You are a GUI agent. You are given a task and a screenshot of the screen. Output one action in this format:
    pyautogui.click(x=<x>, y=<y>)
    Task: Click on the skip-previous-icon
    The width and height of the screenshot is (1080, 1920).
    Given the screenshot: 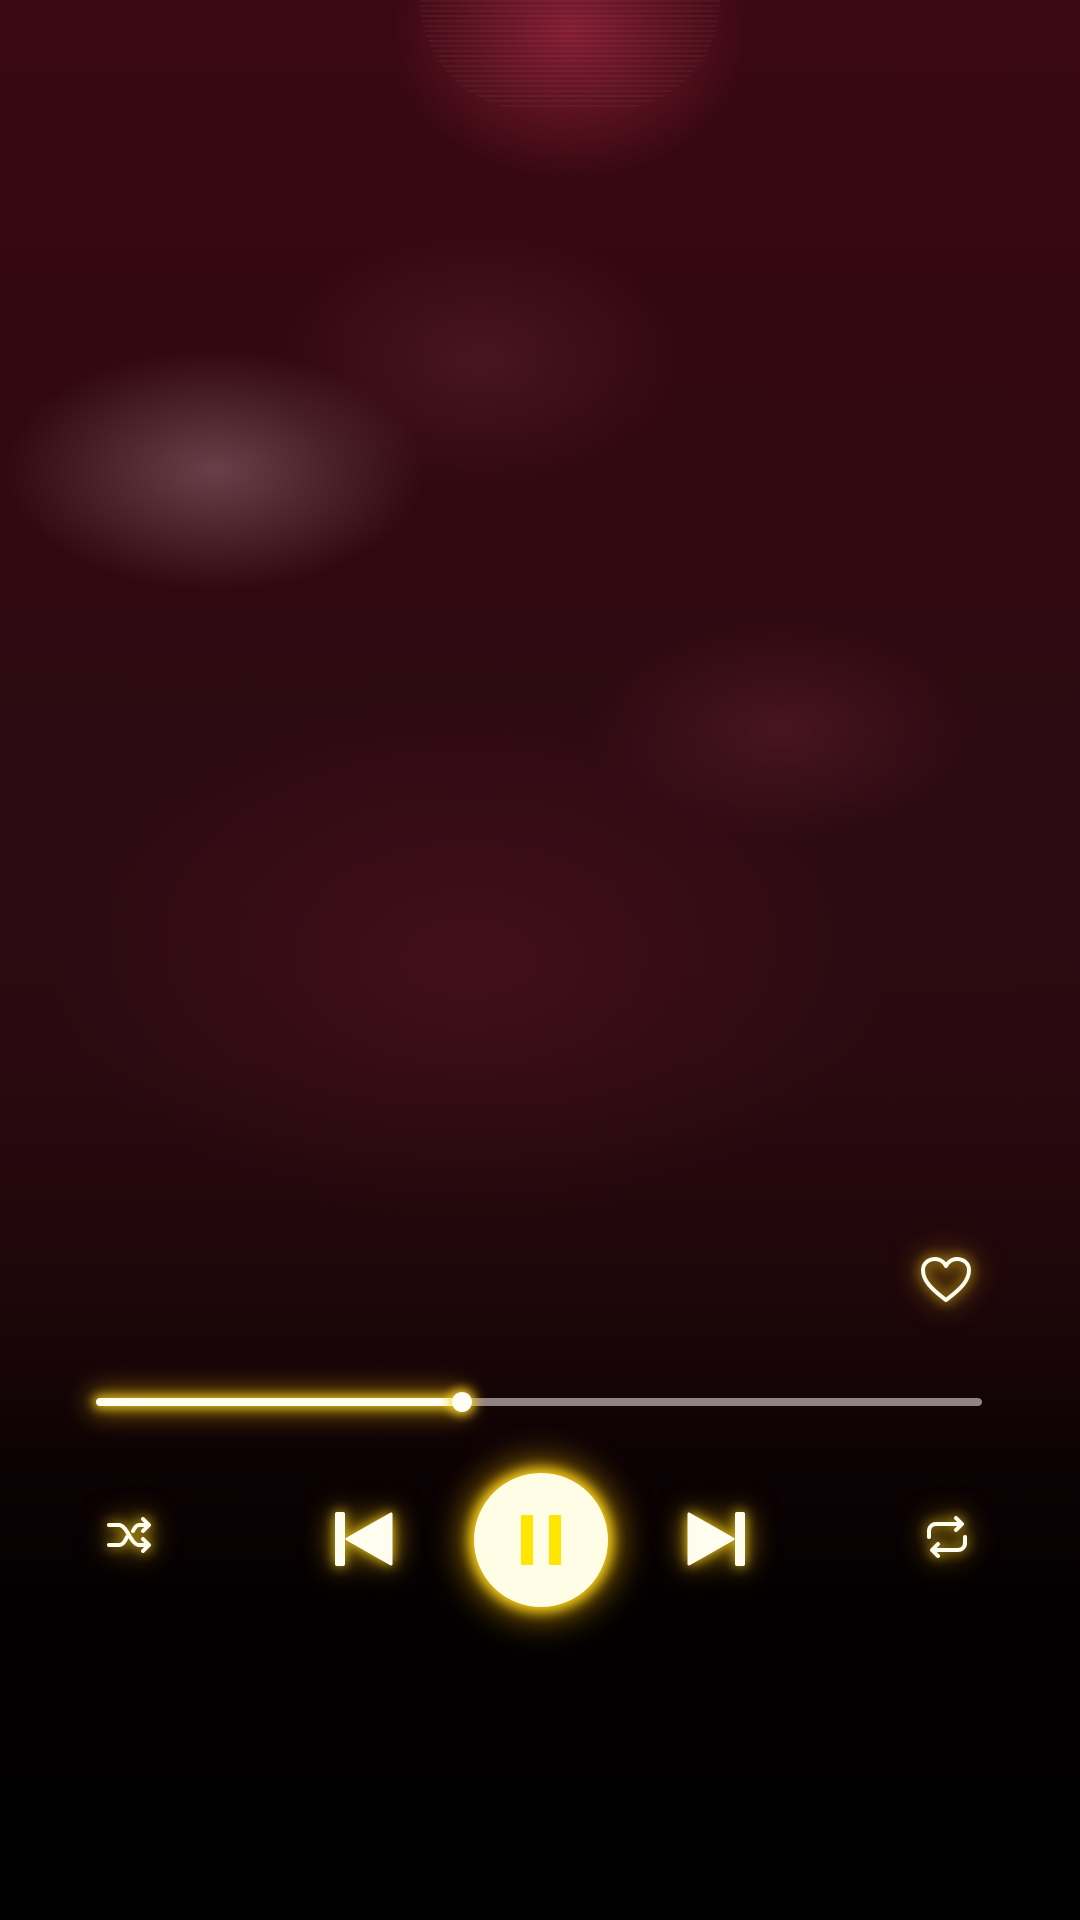 What is the action you would take?
    pyautogui.click(x=364, y=1539)
    